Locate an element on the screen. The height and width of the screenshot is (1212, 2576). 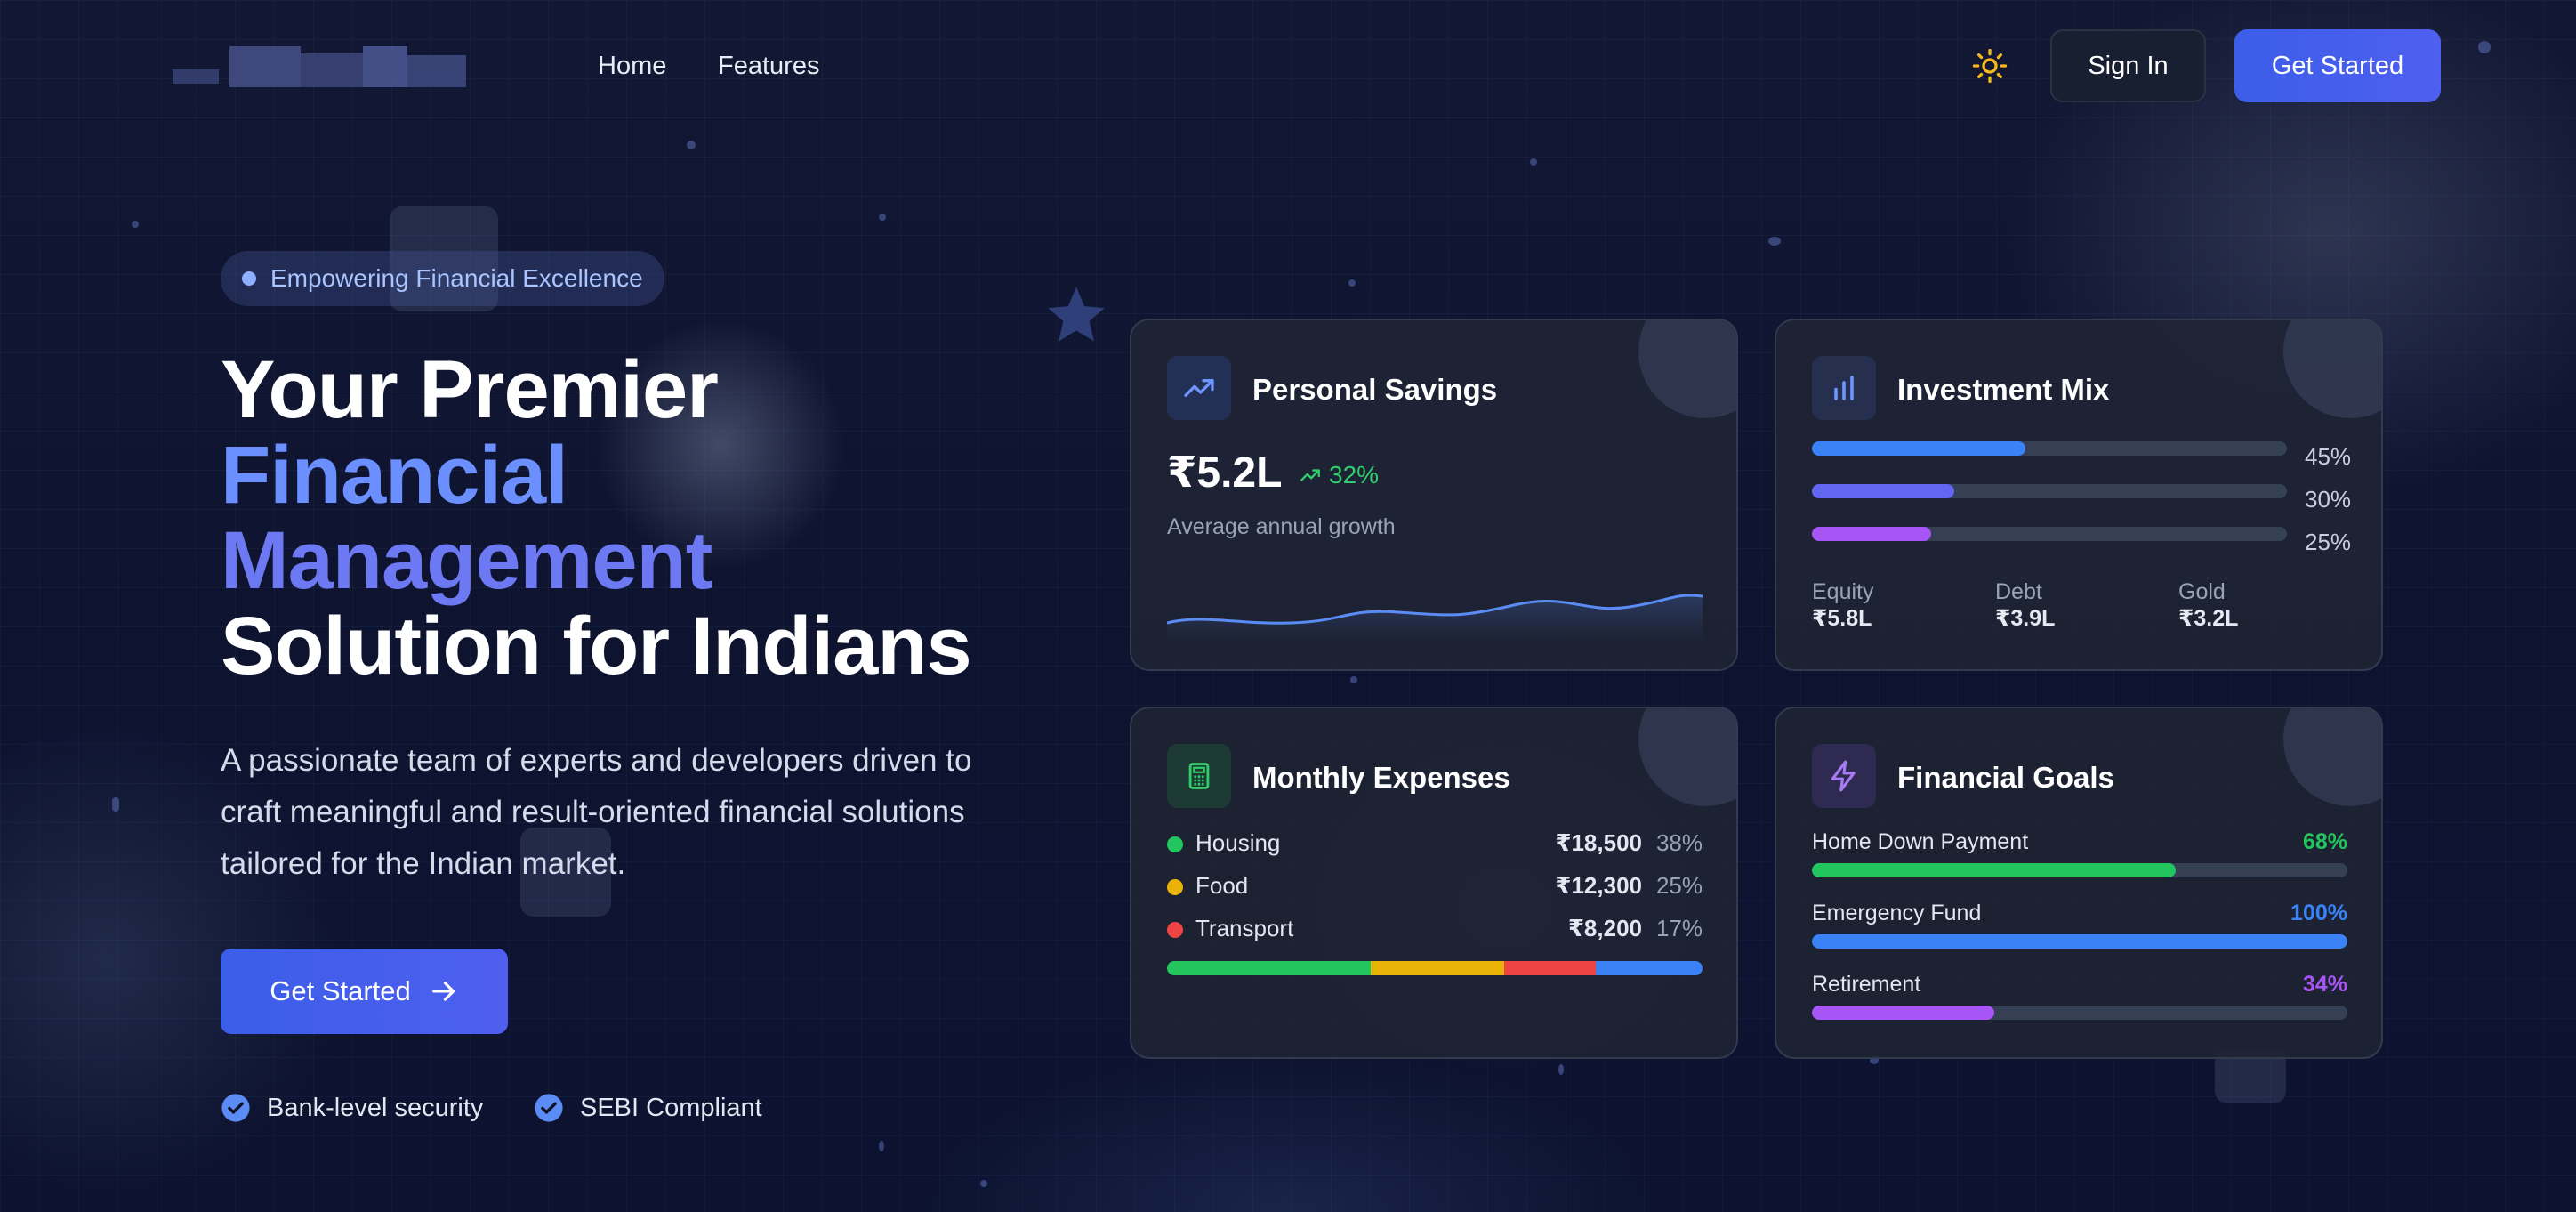
goal-name: Home Down Payment is located at coordinates (1920, 842).